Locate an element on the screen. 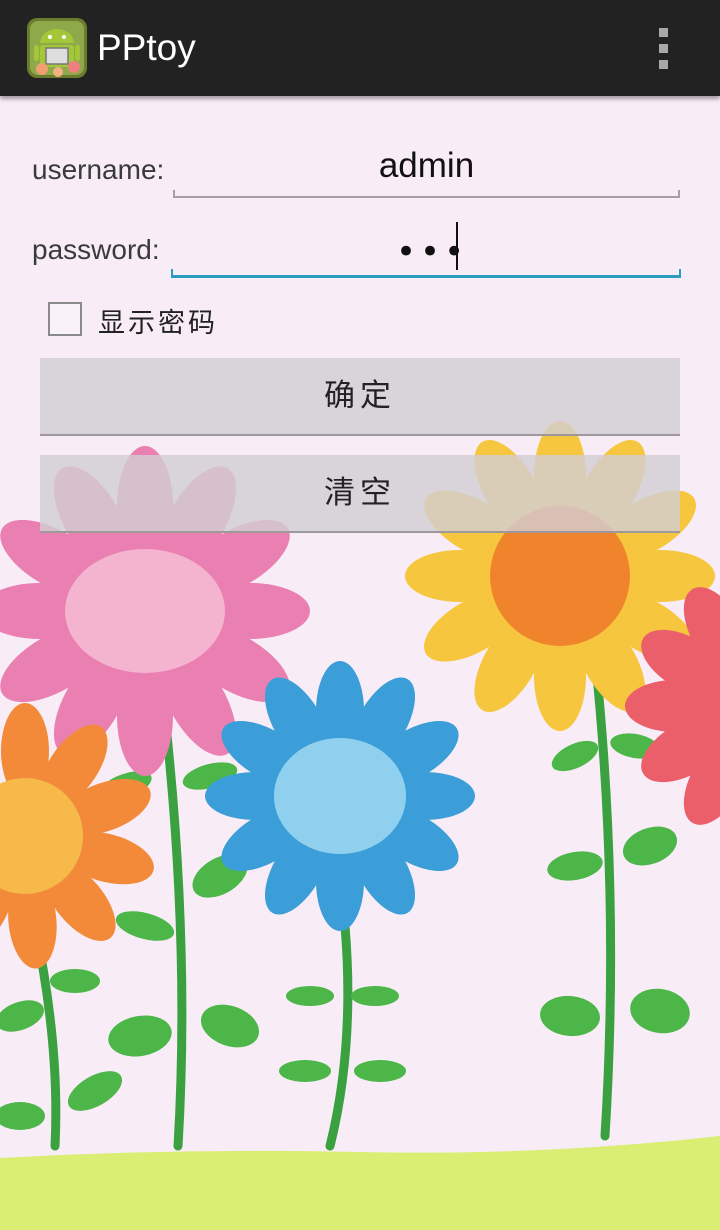 Image resolution: width=720 pixels, height=1230 pixels. confirm-button: 确定 is located at coordinates (360, 397).